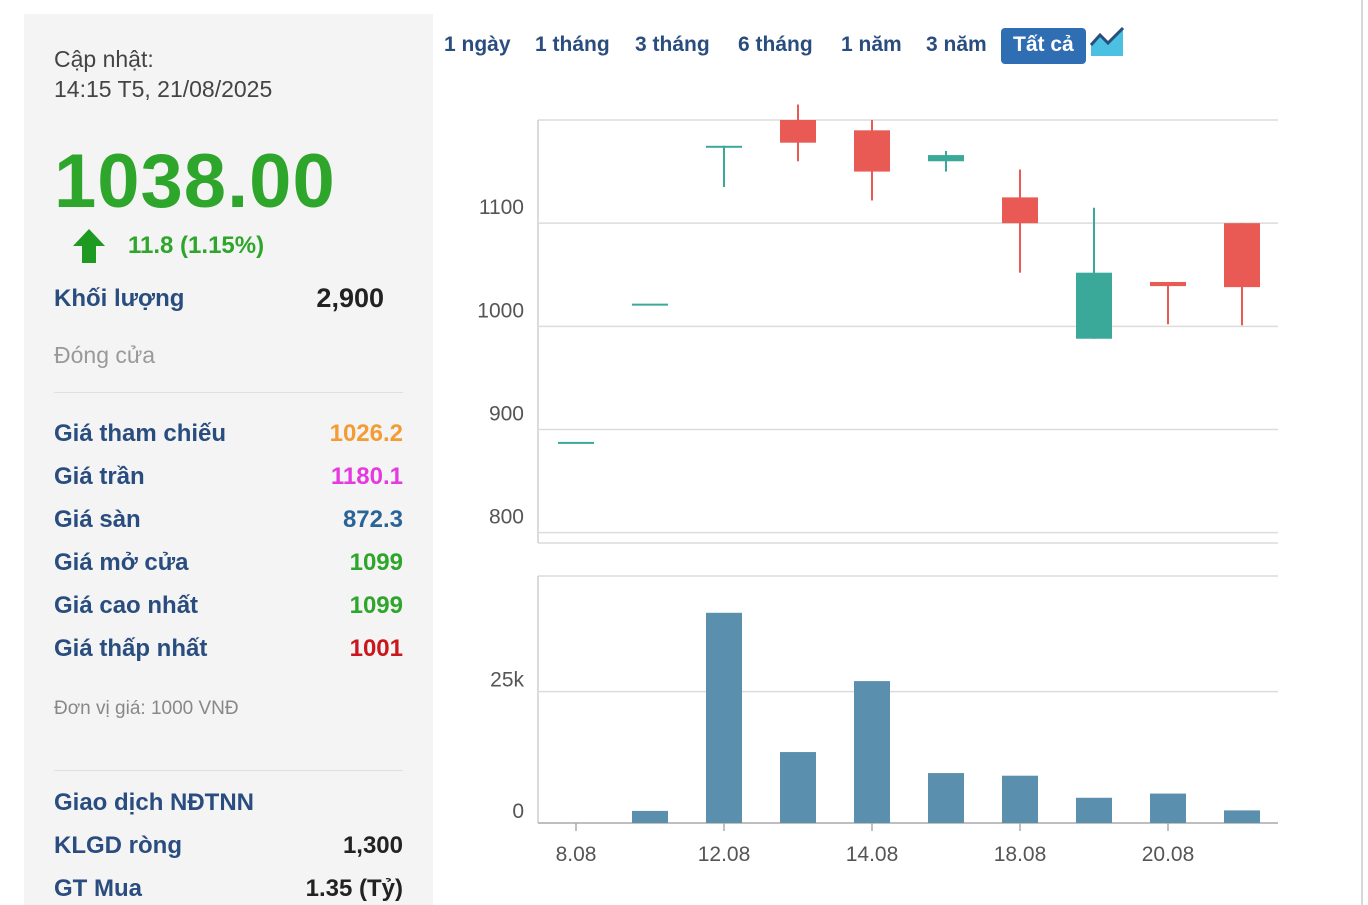 The width and height of the screenshot is (1368, 905). What do you see at coordinates (518, 811) in the screenshot?
I see `volume-tick-label: 0` at bounding box center [518, 811].